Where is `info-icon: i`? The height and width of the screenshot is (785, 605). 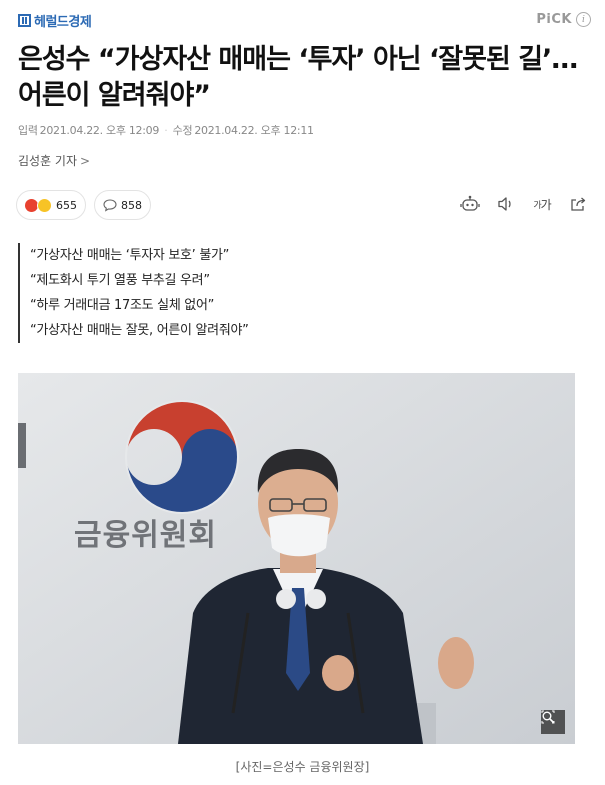 info-icon: i is located at coordinates (583, 19).